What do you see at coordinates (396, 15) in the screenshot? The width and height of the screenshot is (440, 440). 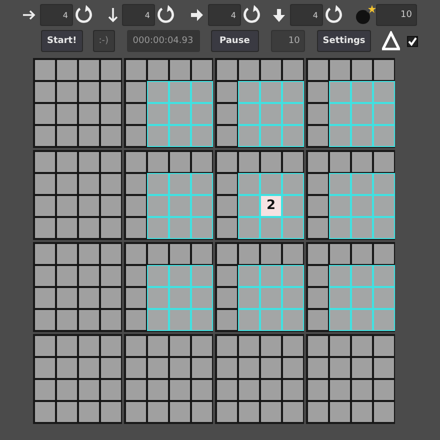 I see `mine-count-field: 10` at bounding box center [396, 15].